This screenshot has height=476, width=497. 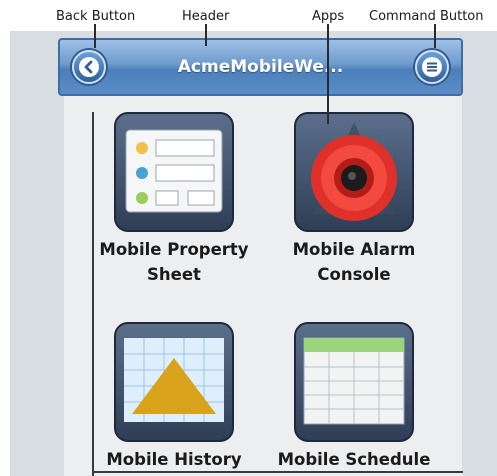 What do you see at coordinates (174, 172) in the screenshot?
I see `property-sheet-icon` at bounding box center [174, 172].